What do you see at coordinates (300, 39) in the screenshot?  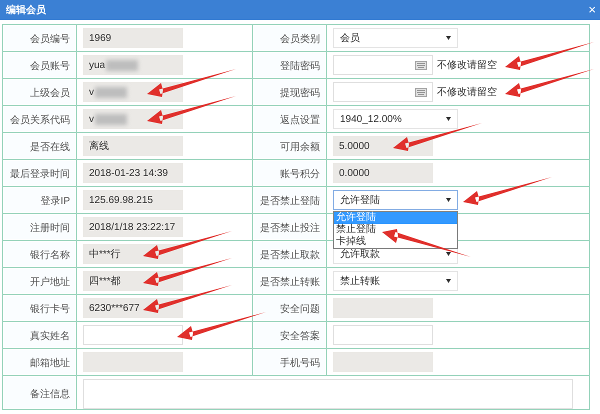 I see `field-label: 会员类别` at bounding box center [300, 39].